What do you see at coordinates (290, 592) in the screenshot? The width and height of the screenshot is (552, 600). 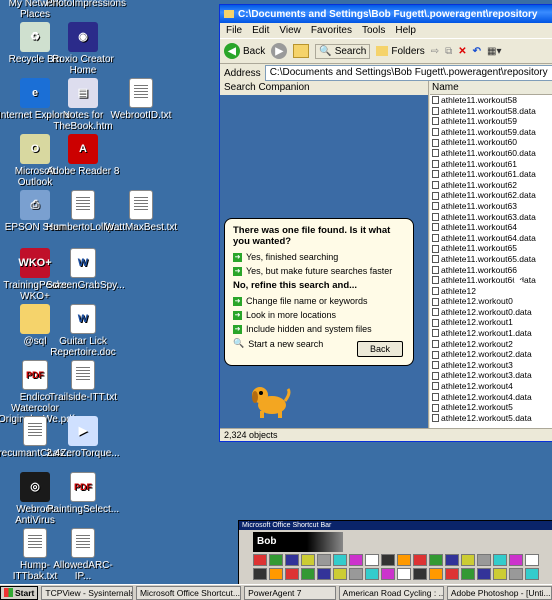 I see `task-poweragent: PowerAgent 7` at bounding box center [290, 592].